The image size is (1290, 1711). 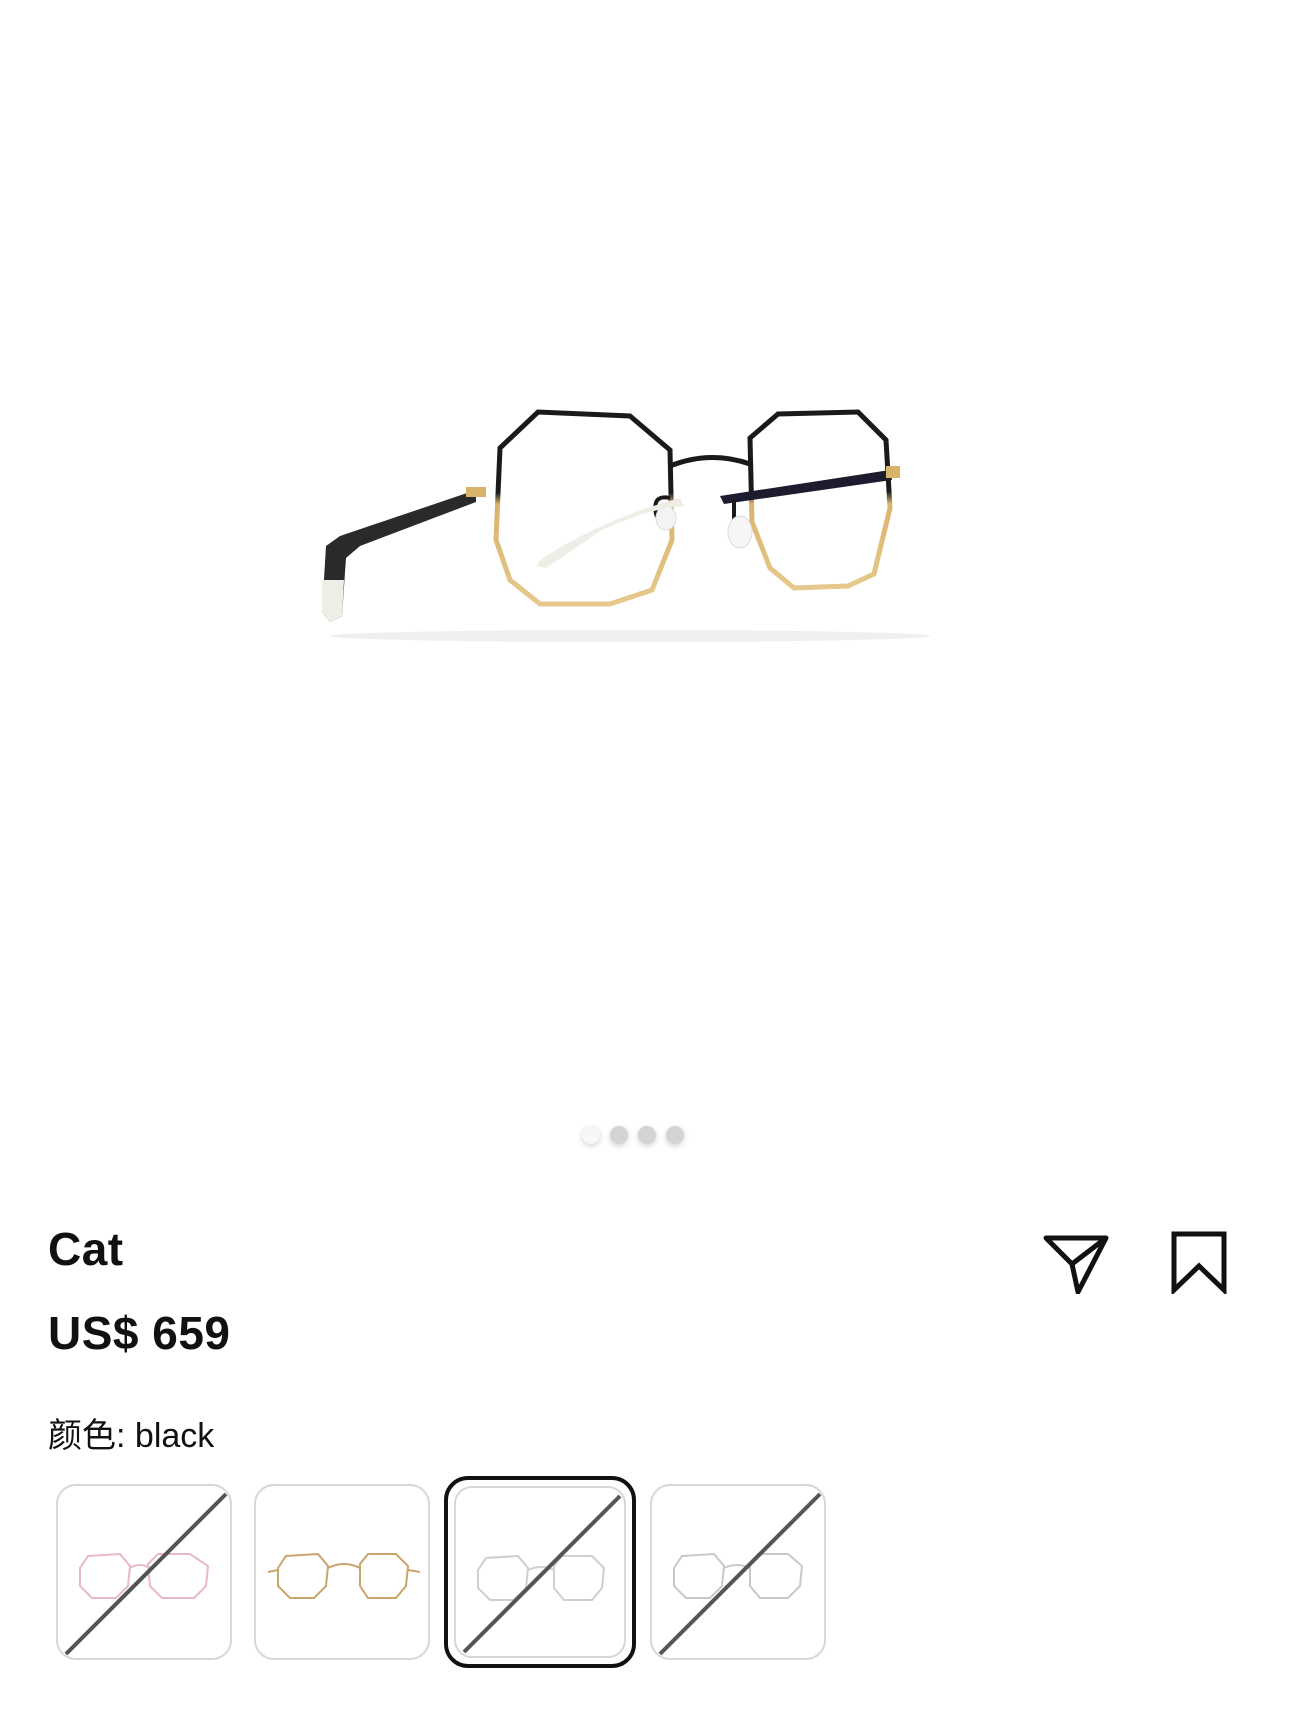 I want to click on product-price: US$ 659, so click(x=139, y=1333).